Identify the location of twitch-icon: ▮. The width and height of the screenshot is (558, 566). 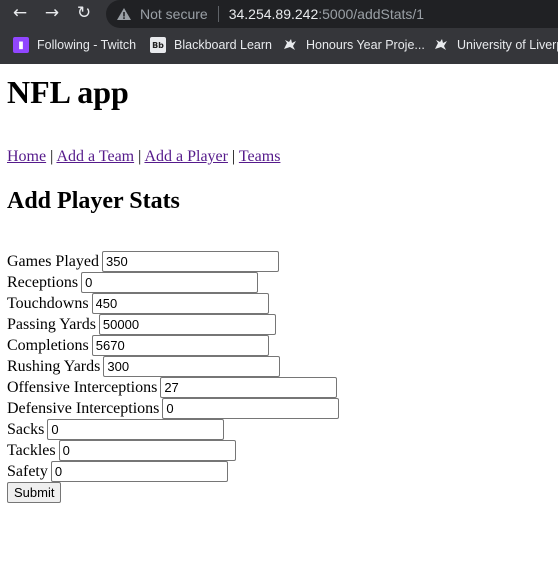
(21, 45).